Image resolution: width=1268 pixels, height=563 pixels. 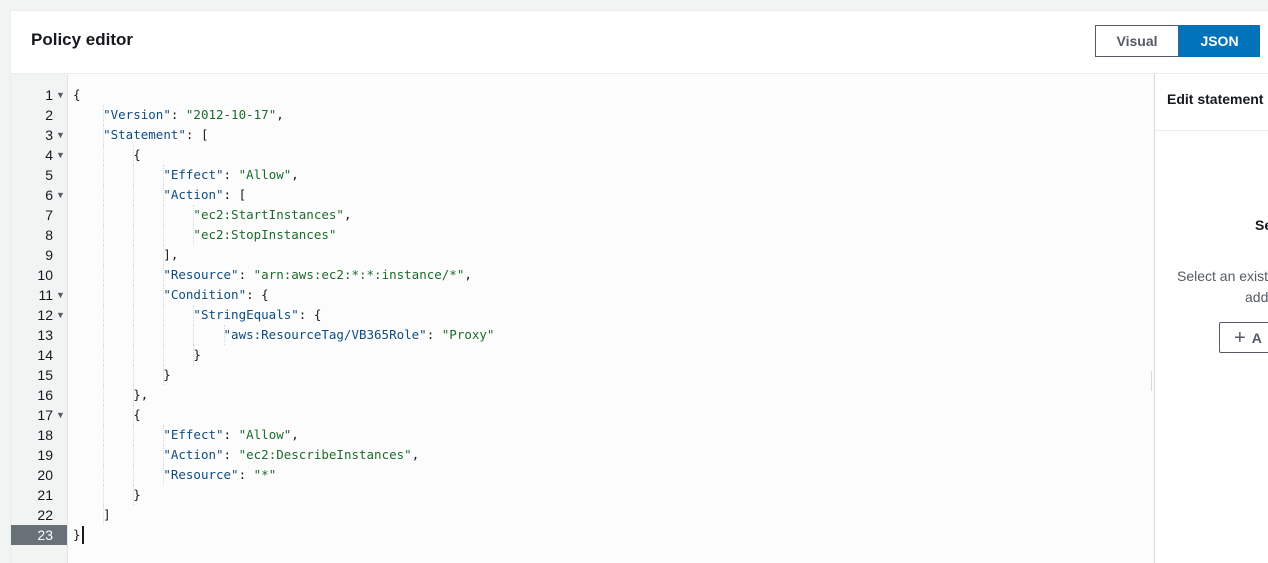 I want to click on edit-statement-header: Edit statement, so click(x=1211, y=102).